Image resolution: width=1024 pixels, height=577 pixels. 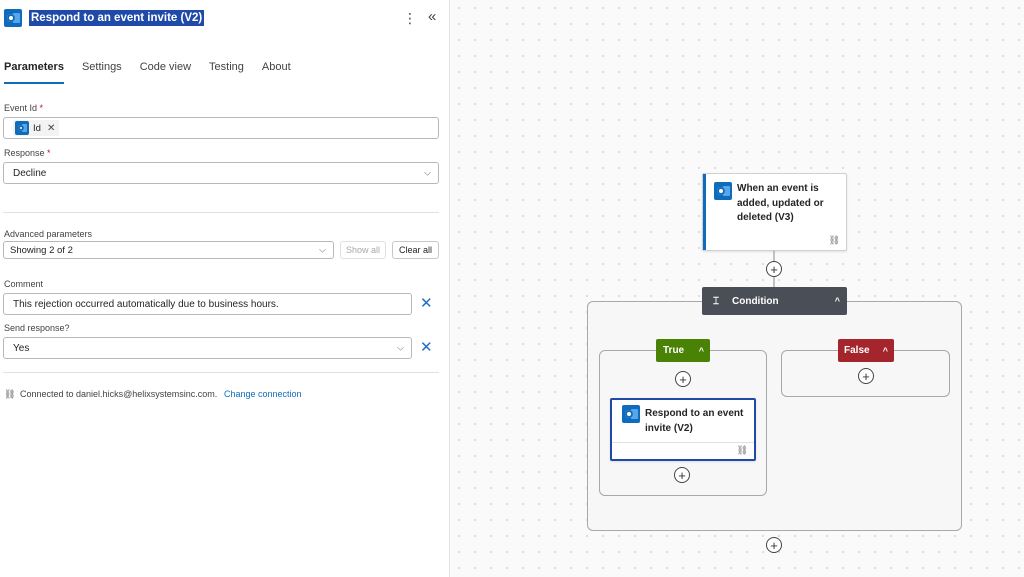 I want to click on tab-testing: Testing, so click(x=226, y=72).